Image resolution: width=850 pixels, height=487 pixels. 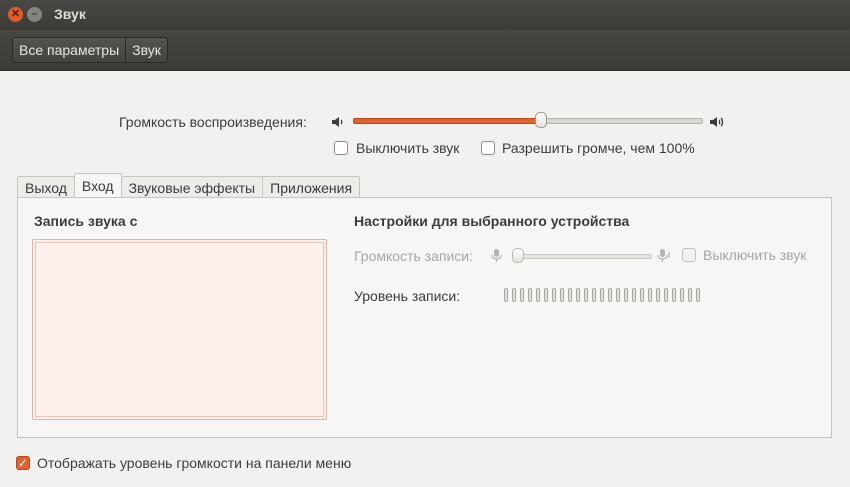 I want to click on breadcrumb: Все параметры Звук, so click(x=90, y=50).